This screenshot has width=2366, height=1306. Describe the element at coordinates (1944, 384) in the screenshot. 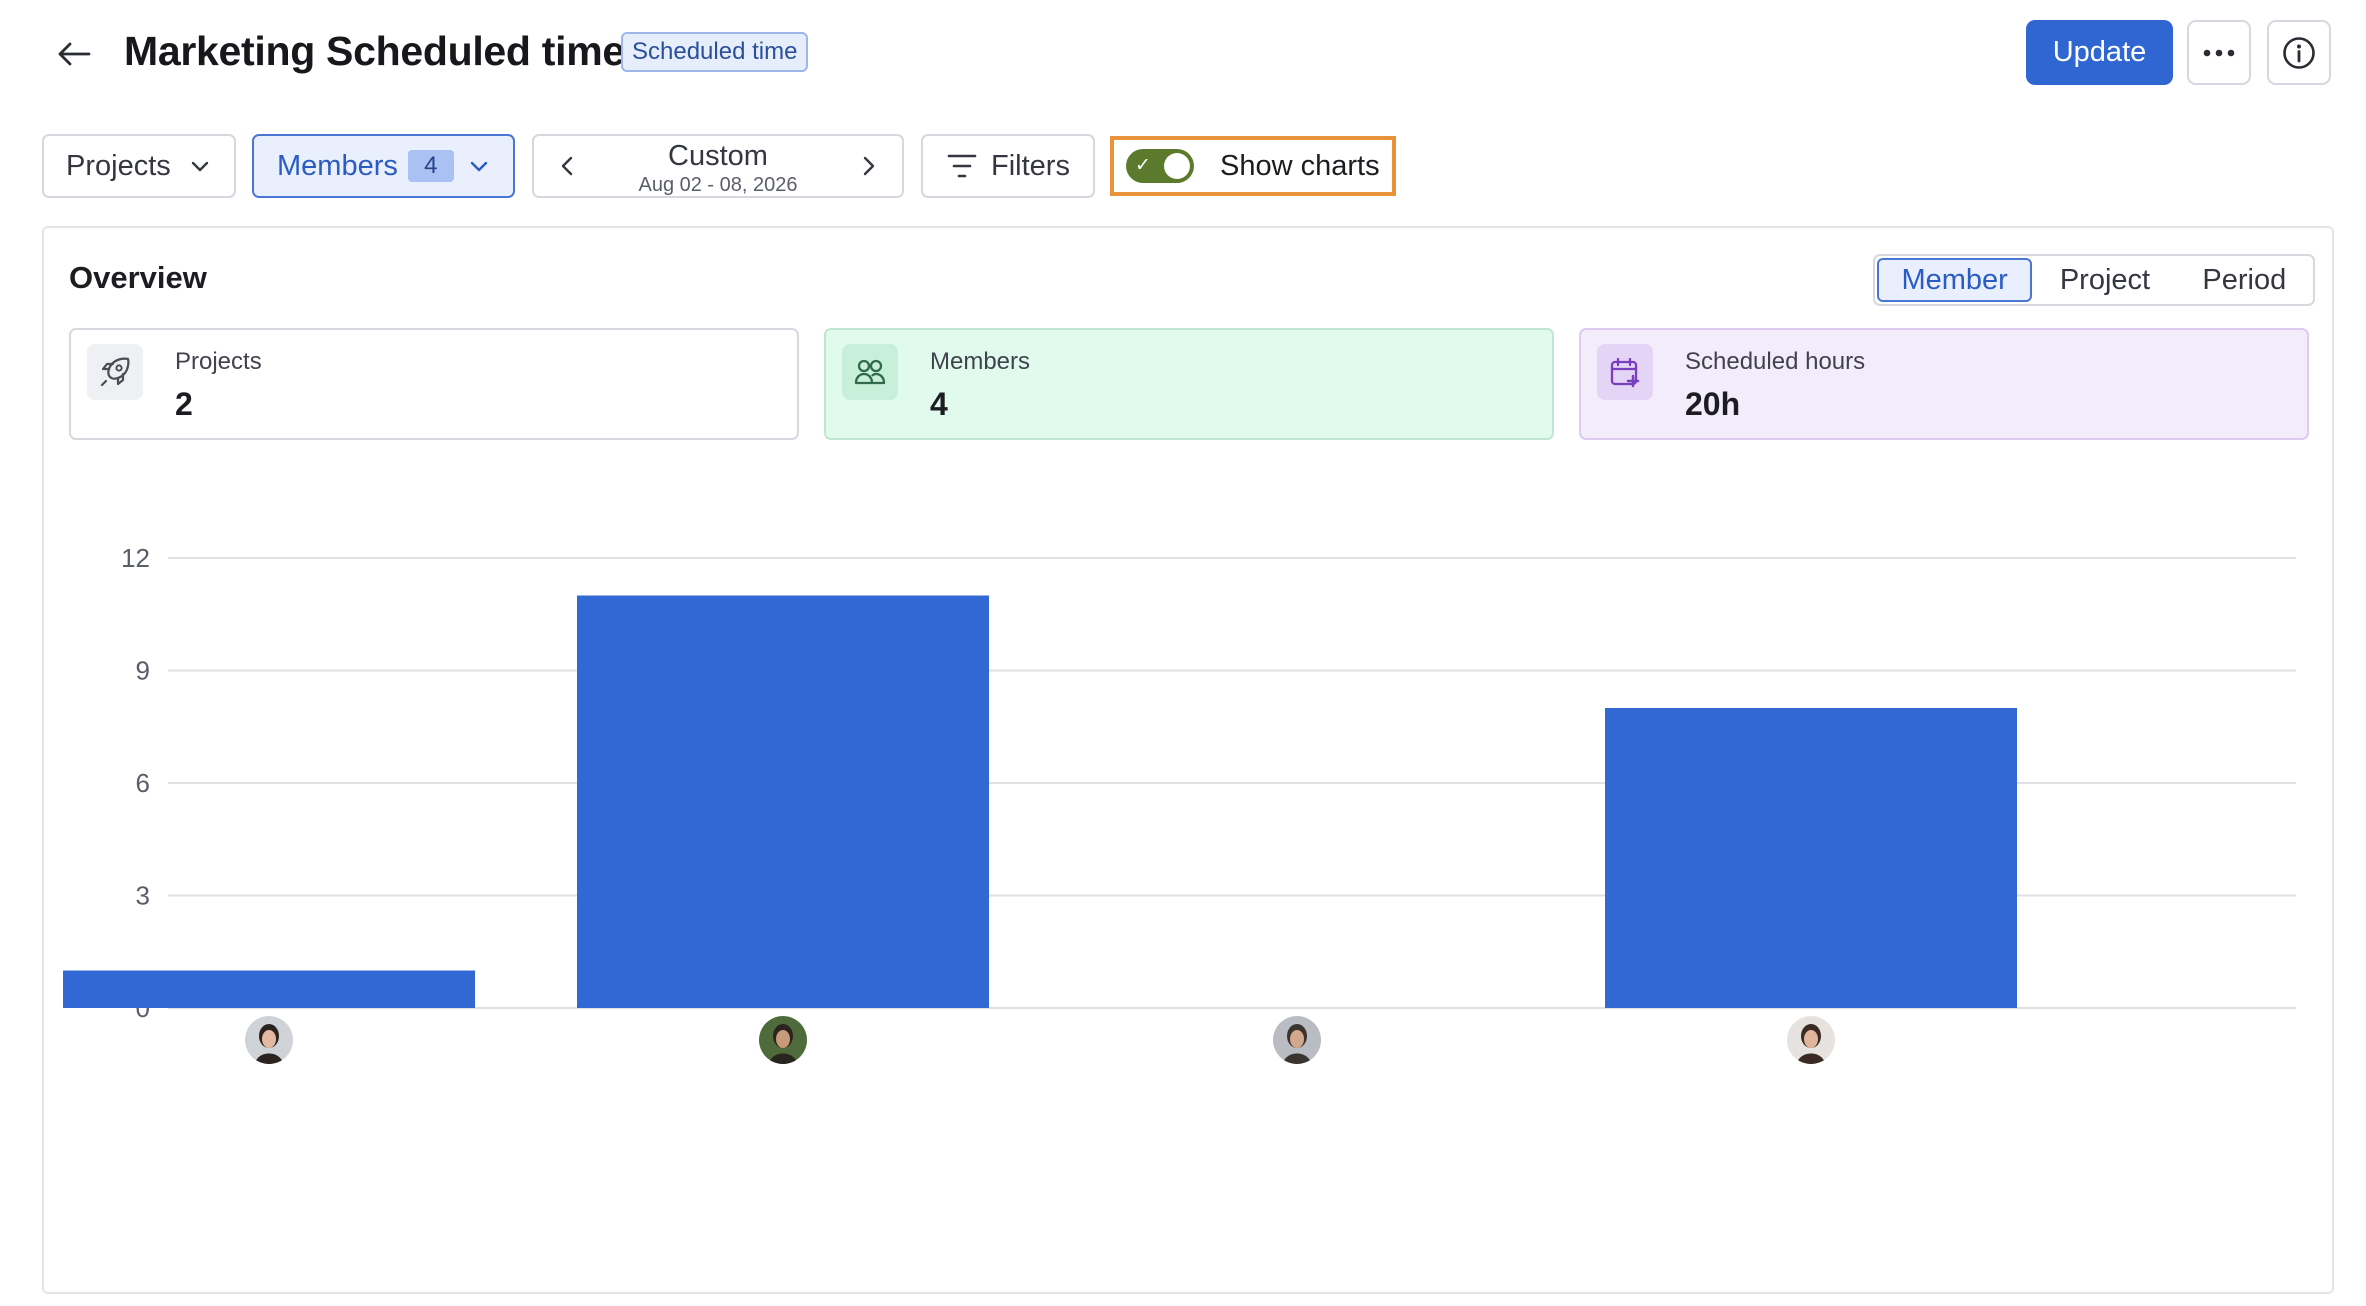

I see `scheduled-hours-stat-card: Scheduled hours 20h` at that location.